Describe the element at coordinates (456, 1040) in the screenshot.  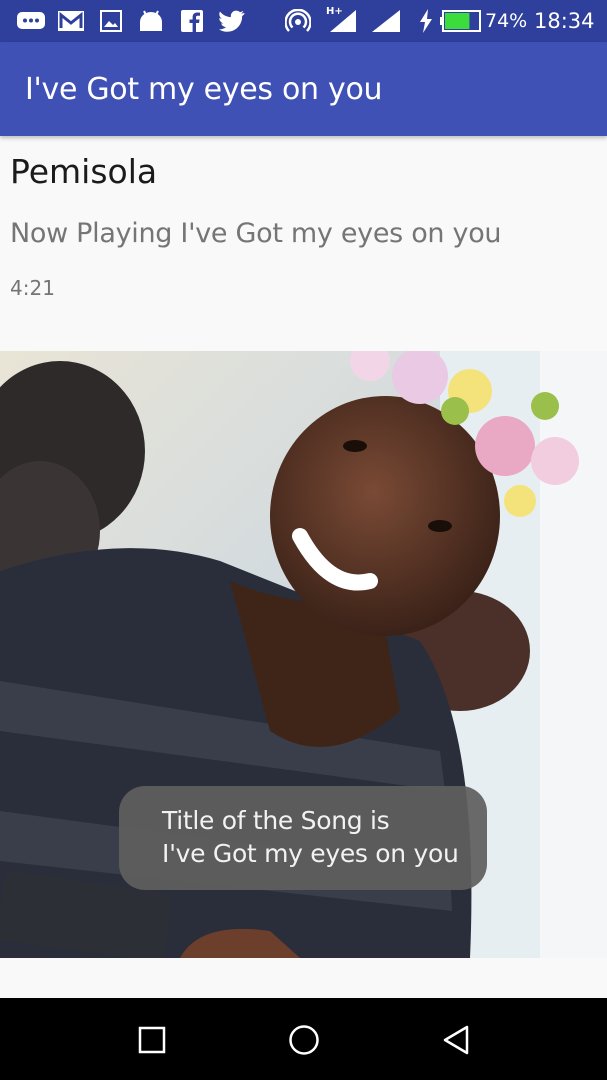
I see `back-icon` at that location.